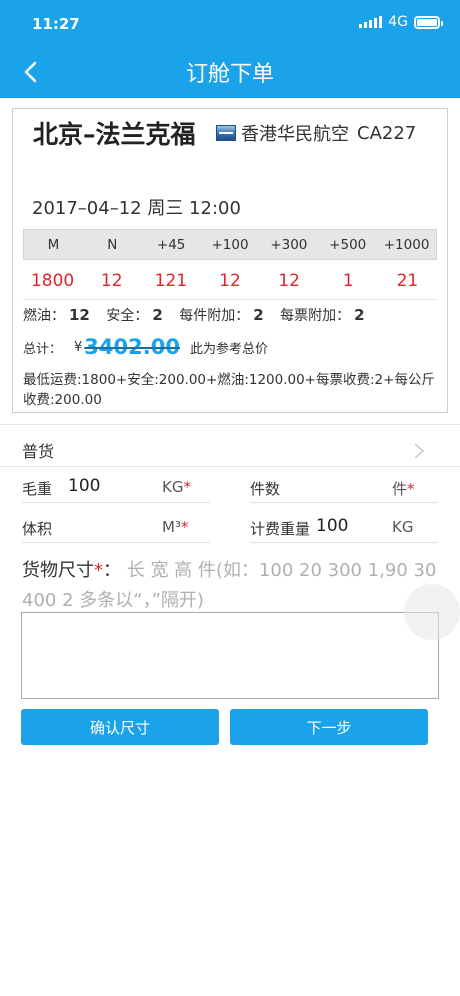  Describe the element at coordinates (120, 727) in the screenshot. I see `confirm-dimensions-button: 确认尺寸` at that location.